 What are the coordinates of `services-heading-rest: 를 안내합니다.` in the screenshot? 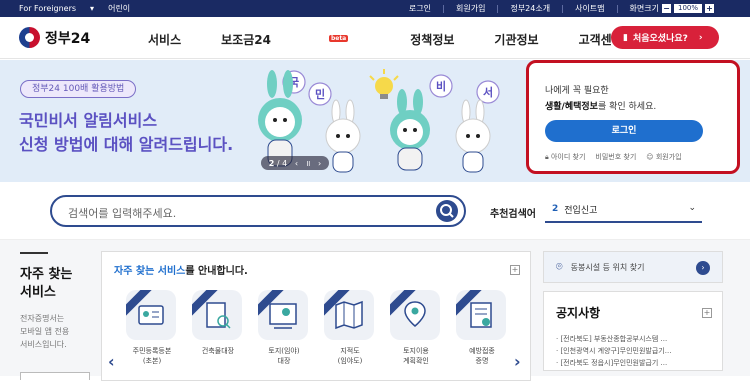 It's located at (216, 271).